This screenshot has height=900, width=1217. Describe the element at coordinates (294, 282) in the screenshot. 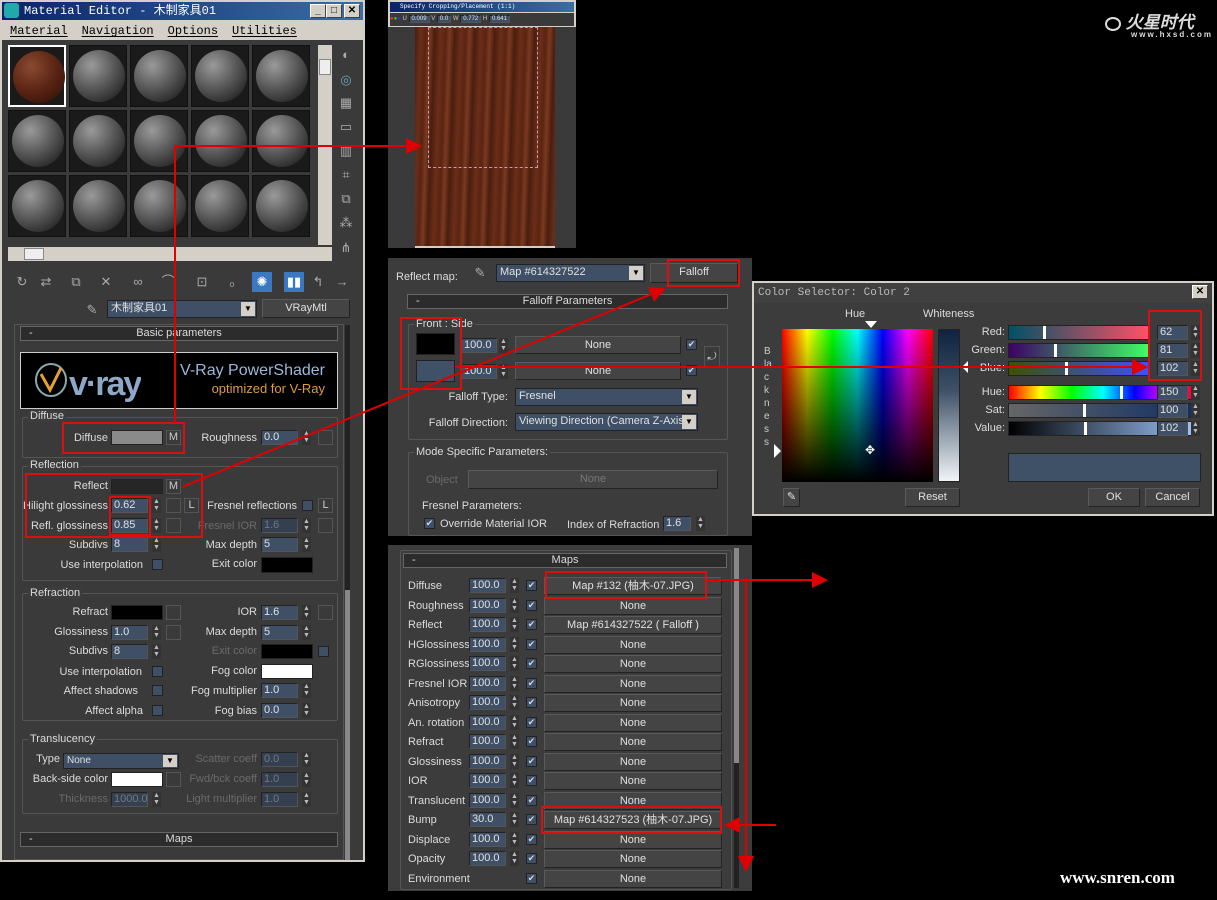

I see `show-end-result-icon: ▮▮` at that location.